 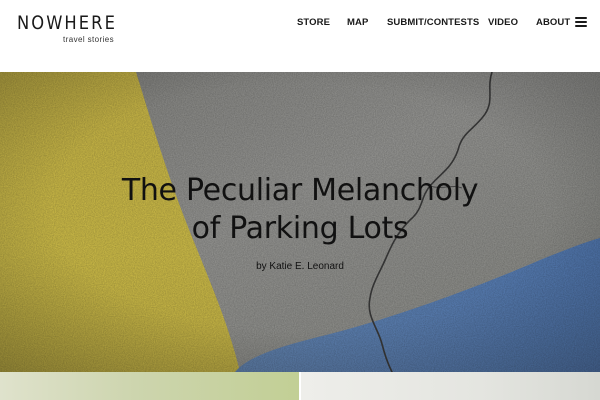 What do you see at coordinates (503, 23) in the screenshot?
I see `nav-item-video: VIDEO` at bounding box center [503, 23].